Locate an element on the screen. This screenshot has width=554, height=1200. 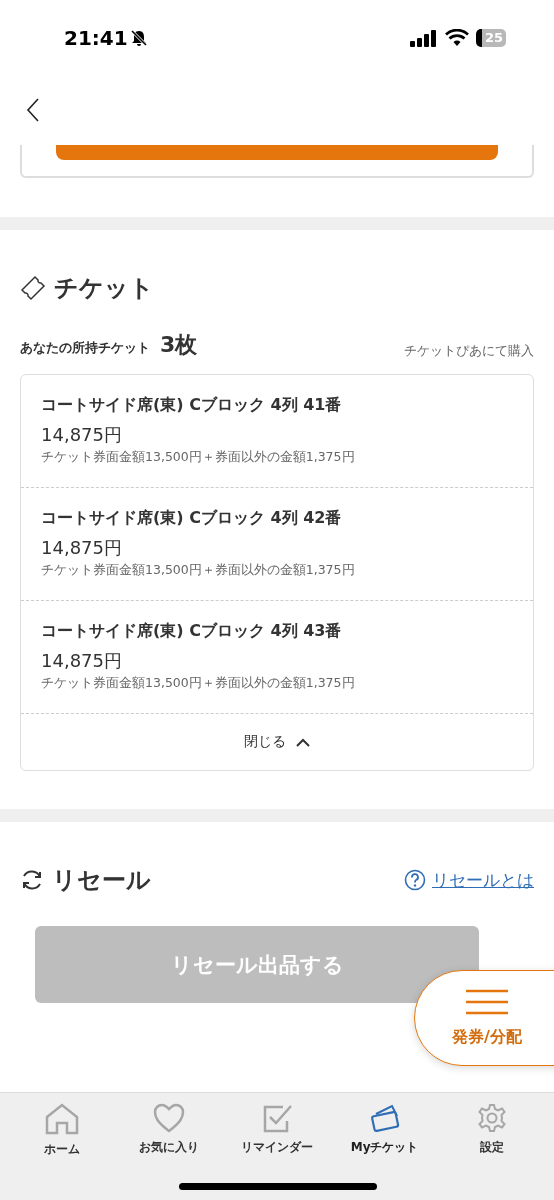
tab-bar-item: 設定 is located at coordinates (492, 1125).